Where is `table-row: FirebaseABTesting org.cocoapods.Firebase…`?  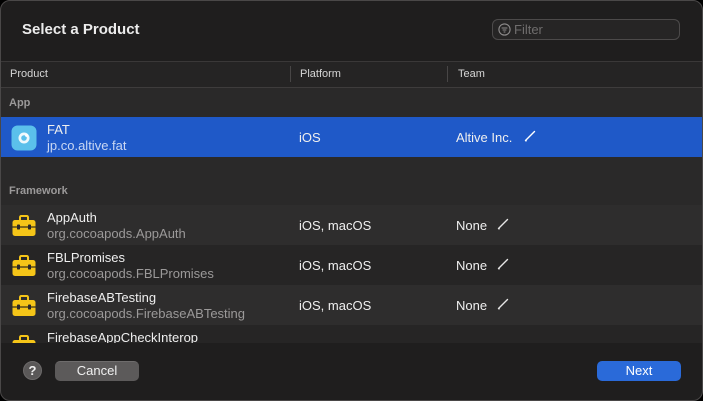 table-row: FirebaseABTesting org.cocoapods.Firebase… is located at coordinates (351, 305).